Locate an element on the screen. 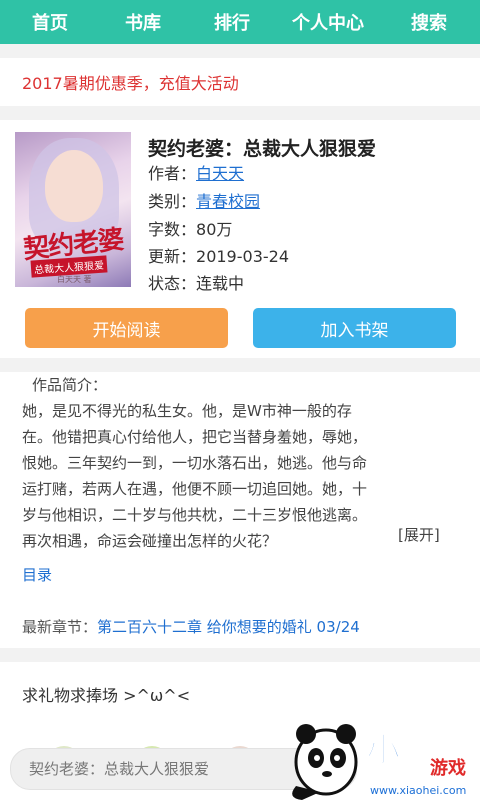 Image resolution: width=480 pixels, height=800 pixels. updated-row: 更新：2019-03-24 is located at coordinates (218, 255).